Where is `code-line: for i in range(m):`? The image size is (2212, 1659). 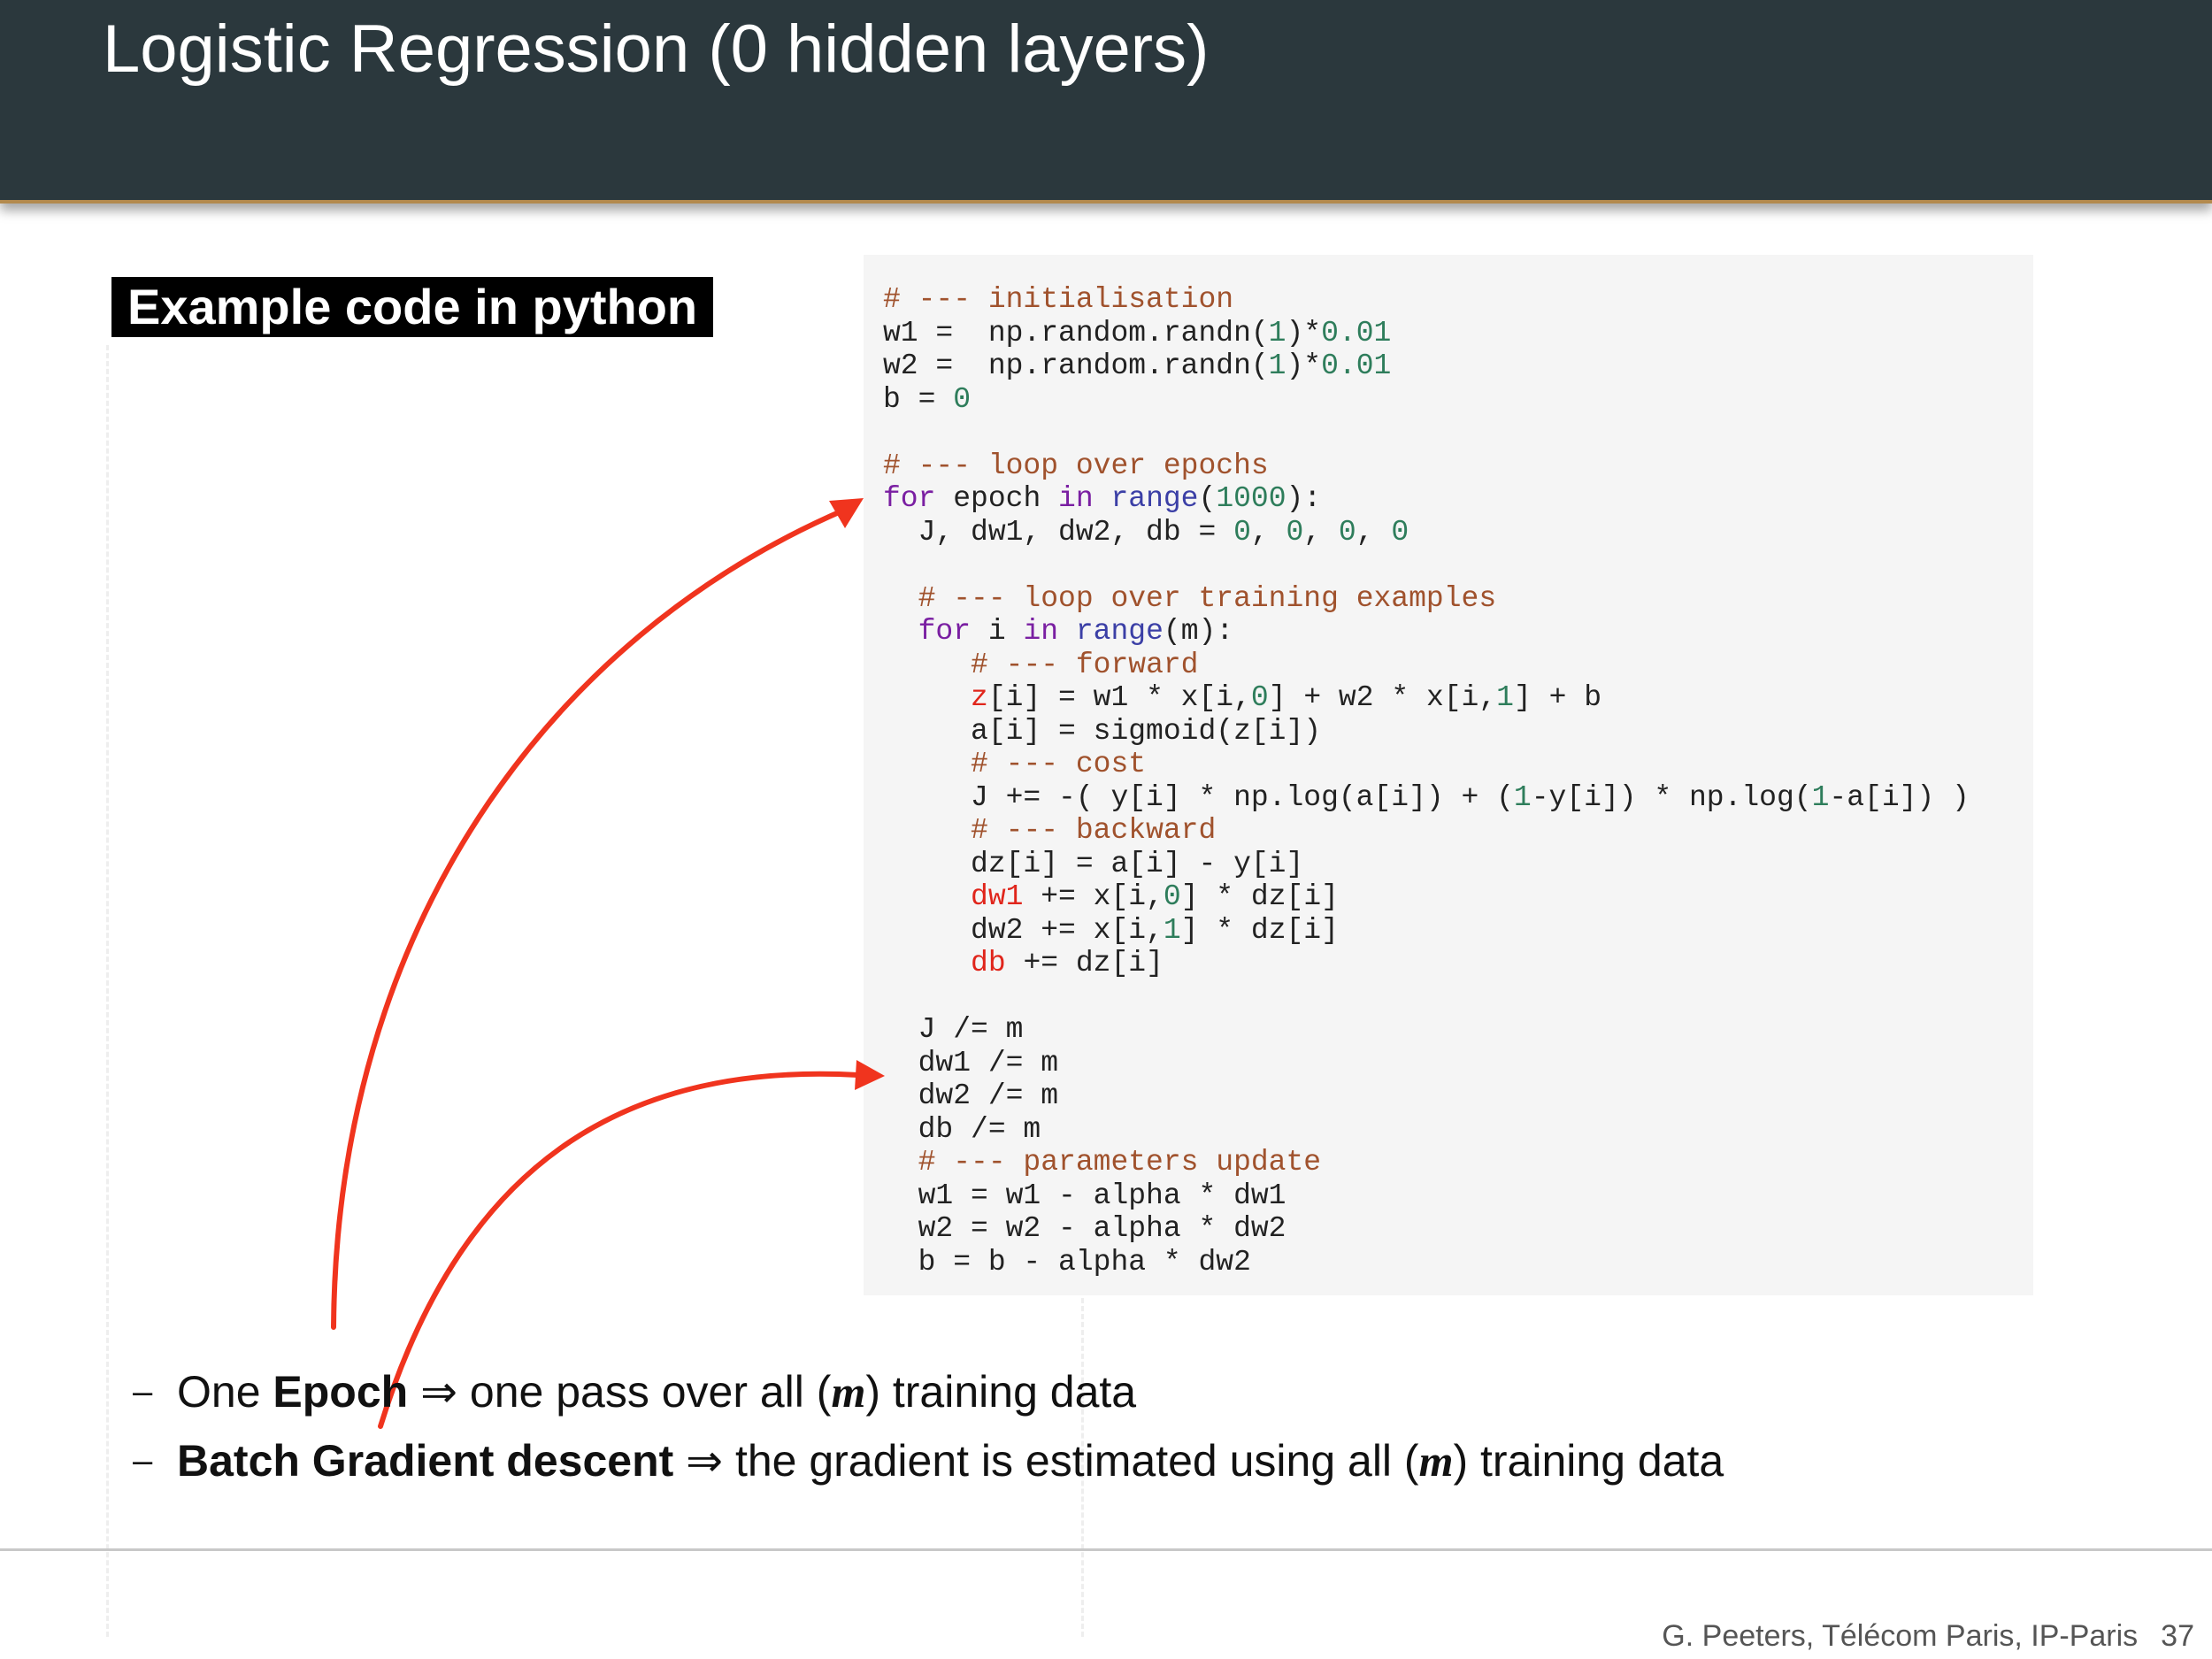 code-line: for i in range(m): is located at coordinates (1059, 632).